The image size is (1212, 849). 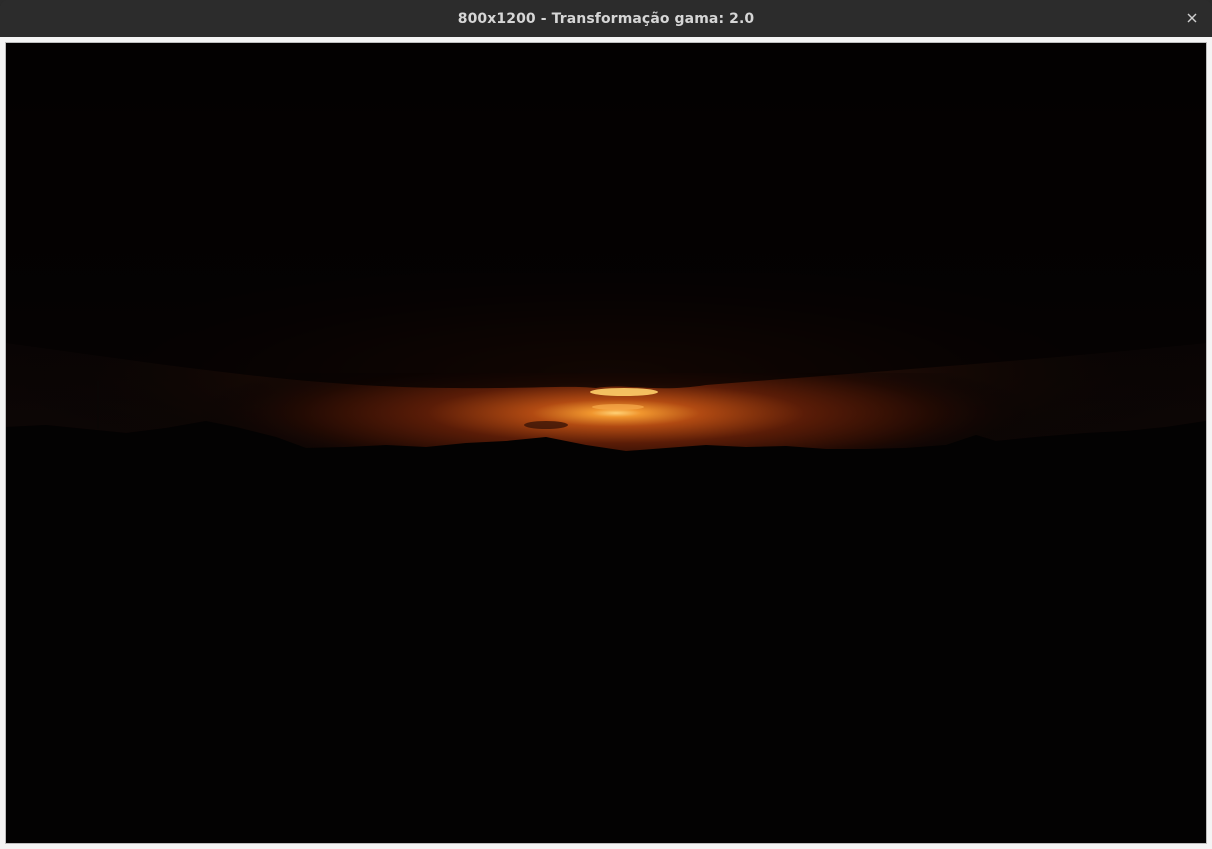 I want to click on title-bar: 800x1200 - Transformação gama: 2.0, so click(x=606, y=18).